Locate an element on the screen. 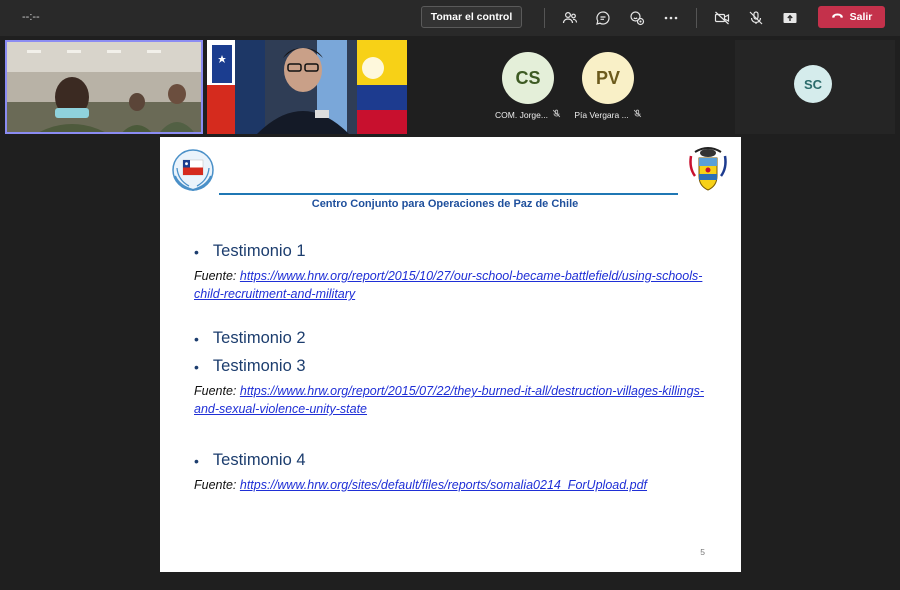 The width and height of the screenshot is (900, 590). bullet-title: Testimonio 2 is located at coordinates (259, 338).